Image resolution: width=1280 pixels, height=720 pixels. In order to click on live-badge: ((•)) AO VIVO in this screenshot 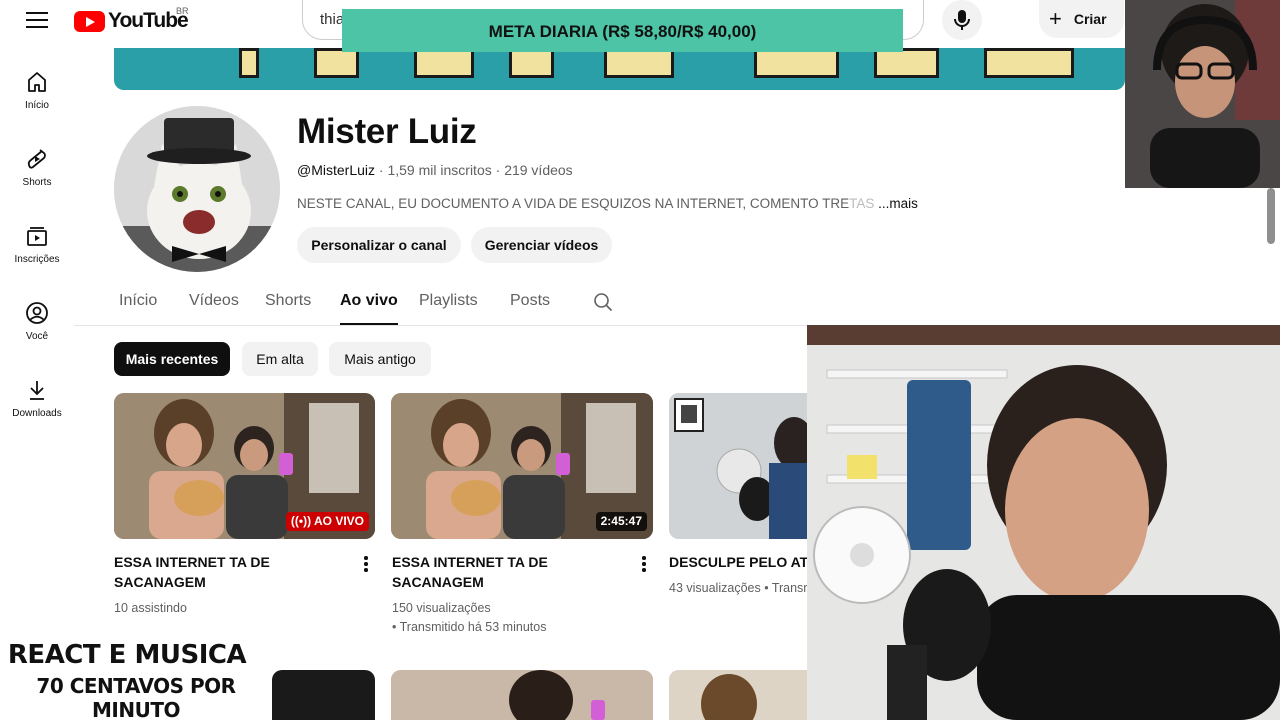, I will do `click(327, 521)`.